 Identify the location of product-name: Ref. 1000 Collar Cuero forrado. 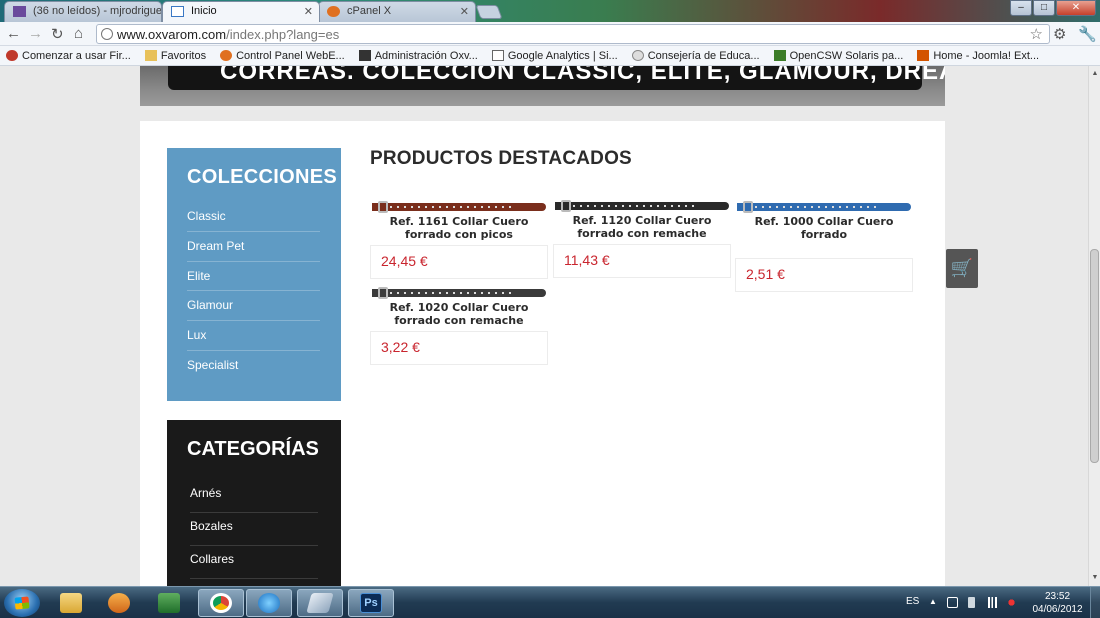
(824, 228).